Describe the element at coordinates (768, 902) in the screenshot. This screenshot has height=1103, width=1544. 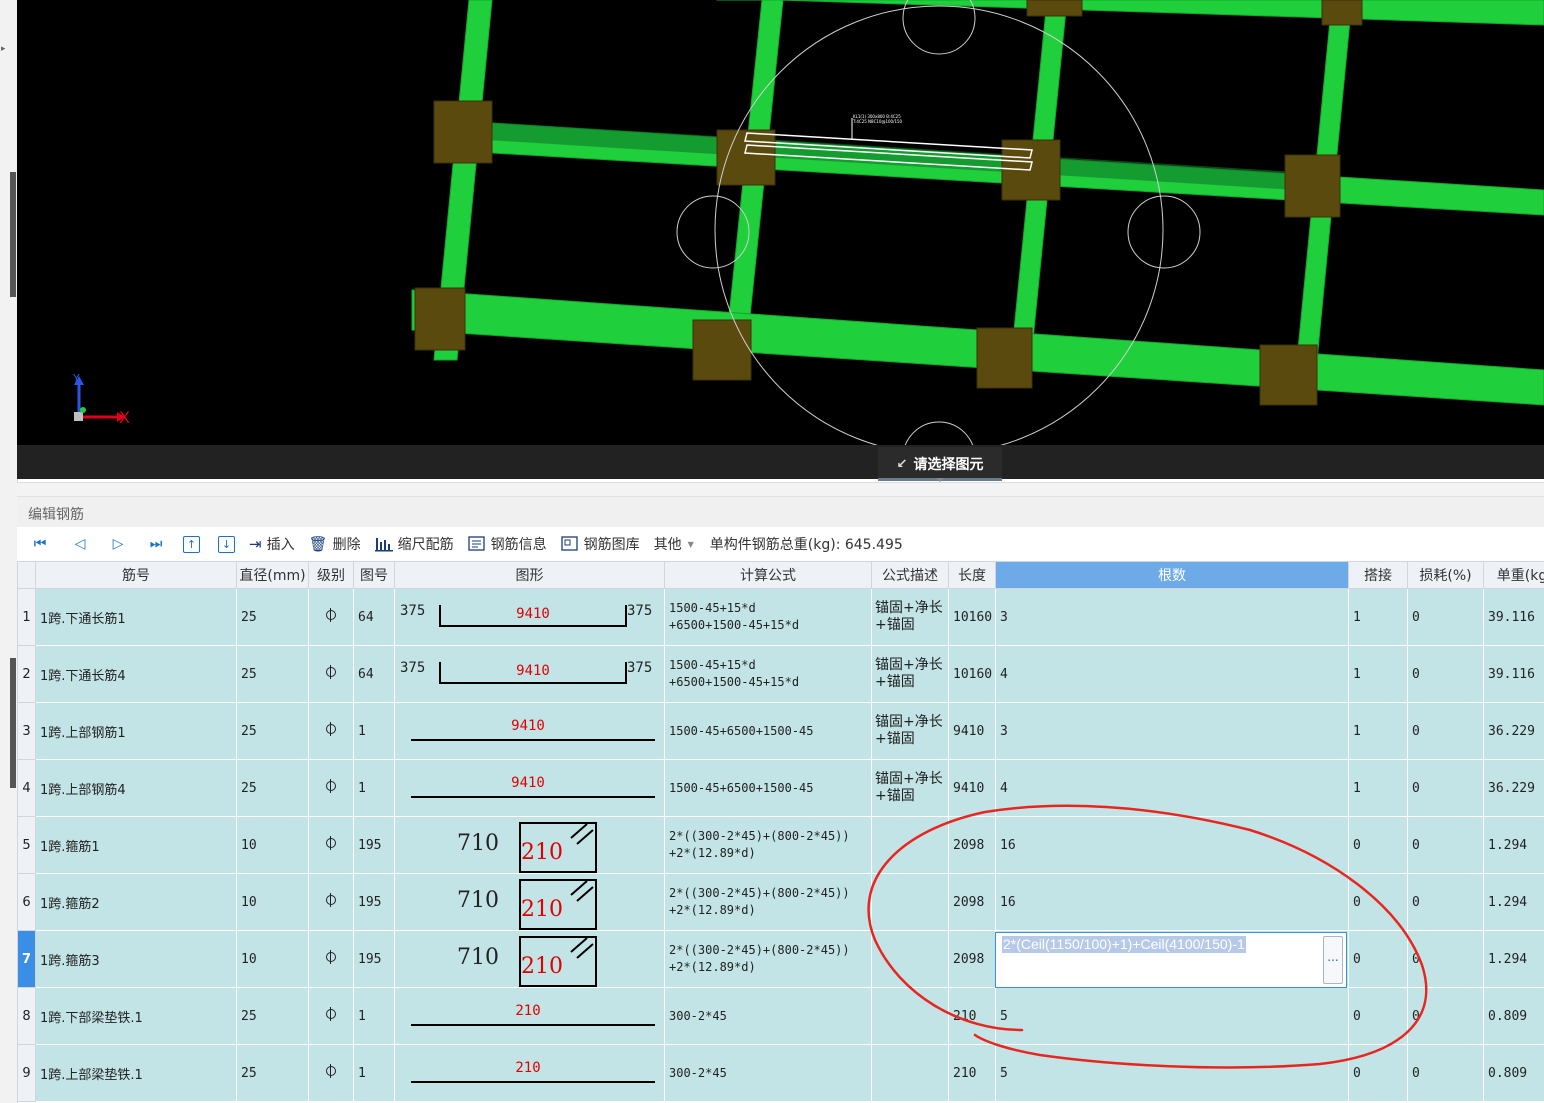
I see `formula-cell: 2*((300-2*45)+(800-2*45)) +2*(12.89*d)` at that location.